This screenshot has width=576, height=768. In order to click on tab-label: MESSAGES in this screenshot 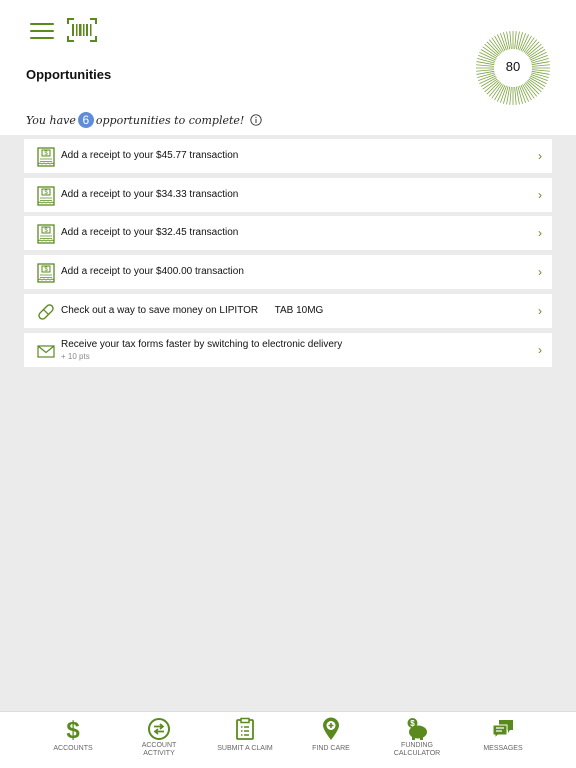, I will do `click(503, 748)`.